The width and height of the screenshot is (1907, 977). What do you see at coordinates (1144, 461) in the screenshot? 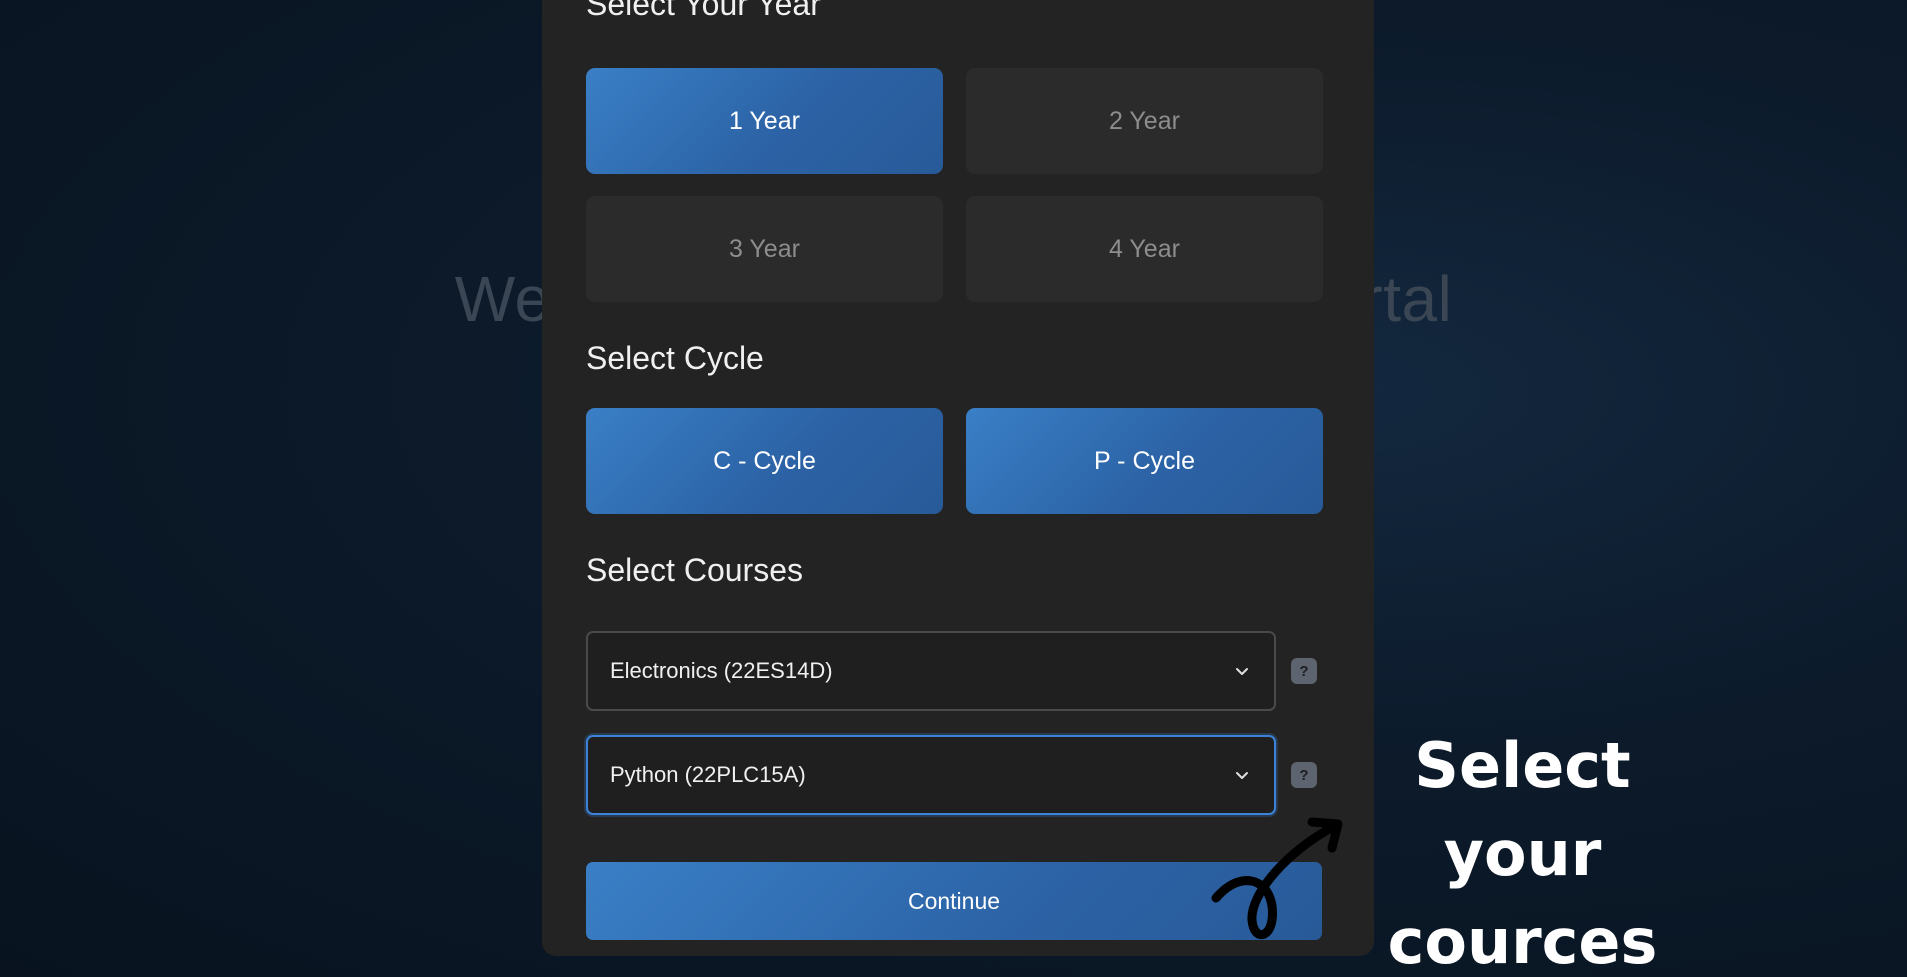
I see `cycle-option-p: P - Cycle` at bounding box center [1144, 461].